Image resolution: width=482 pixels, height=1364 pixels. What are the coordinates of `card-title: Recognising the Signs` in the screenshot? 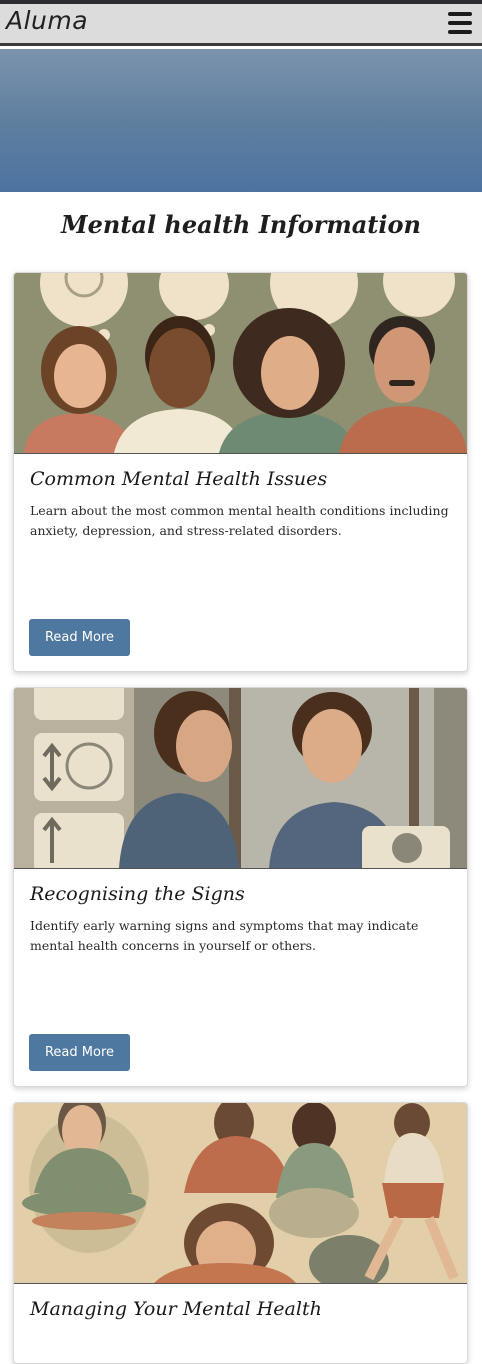 It's located at (137, 894).